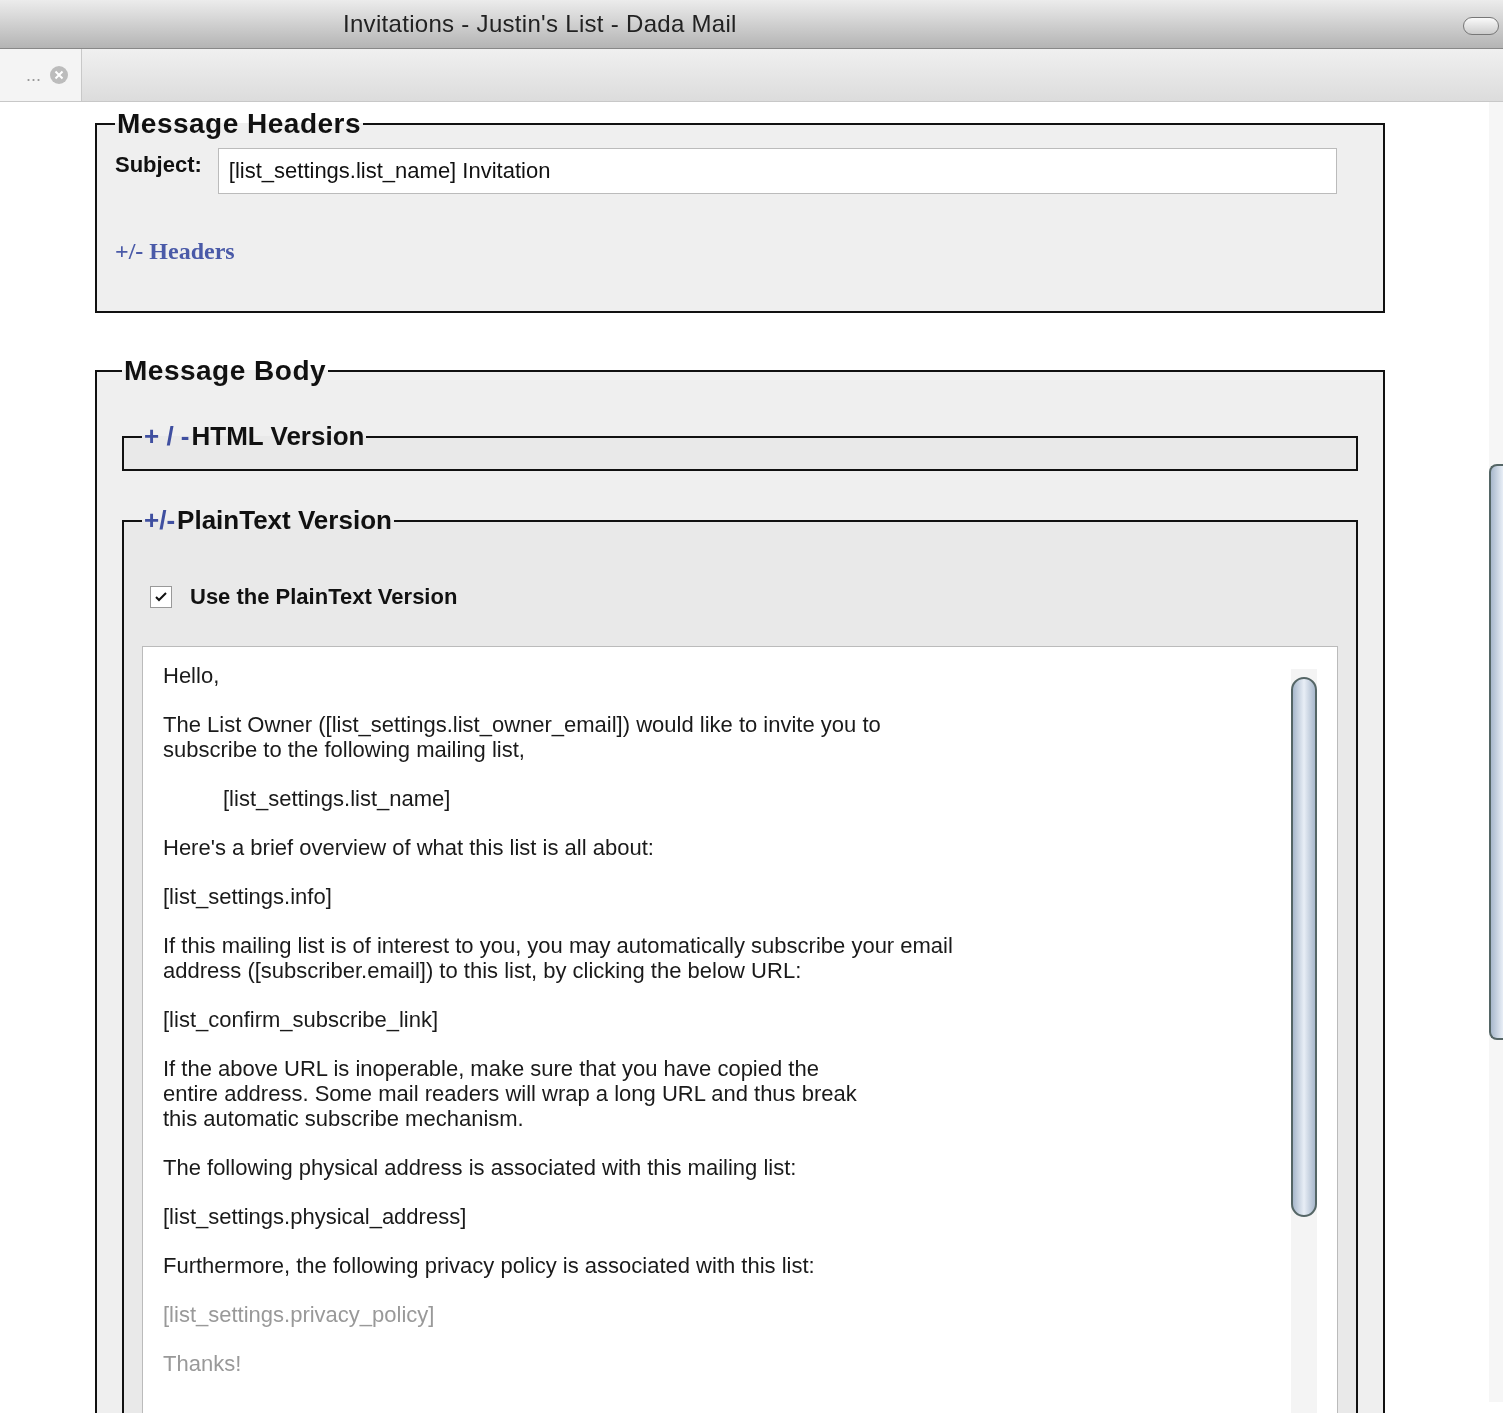 Image resolution: width=1503 pixels, height=1413 pixels. What do you see at coordinates (203, 1363) in the screenshot?
I see `message-paragraph: Thanks!` at bounding box center [203, 1363].